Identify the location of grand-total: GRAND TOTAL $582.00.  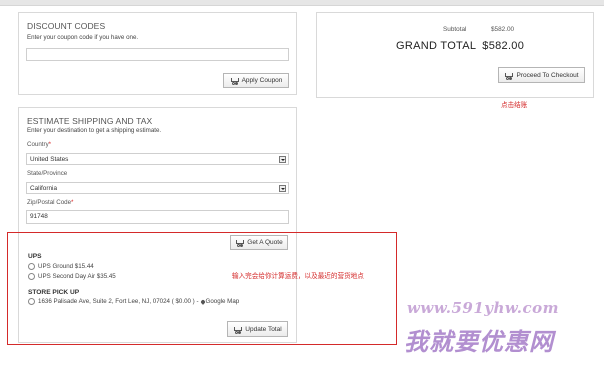
(460, 46).